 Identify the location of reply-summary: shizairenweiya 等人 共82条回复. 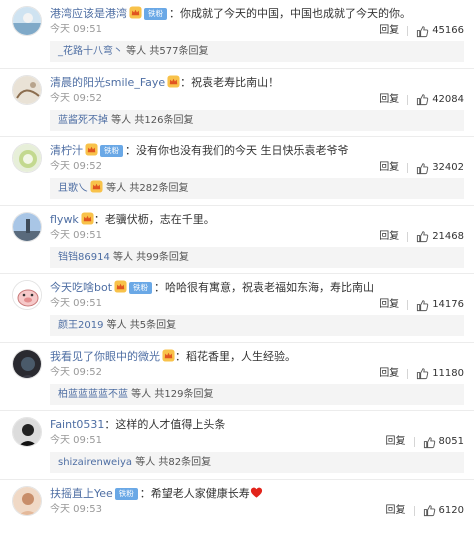
(257, 462).